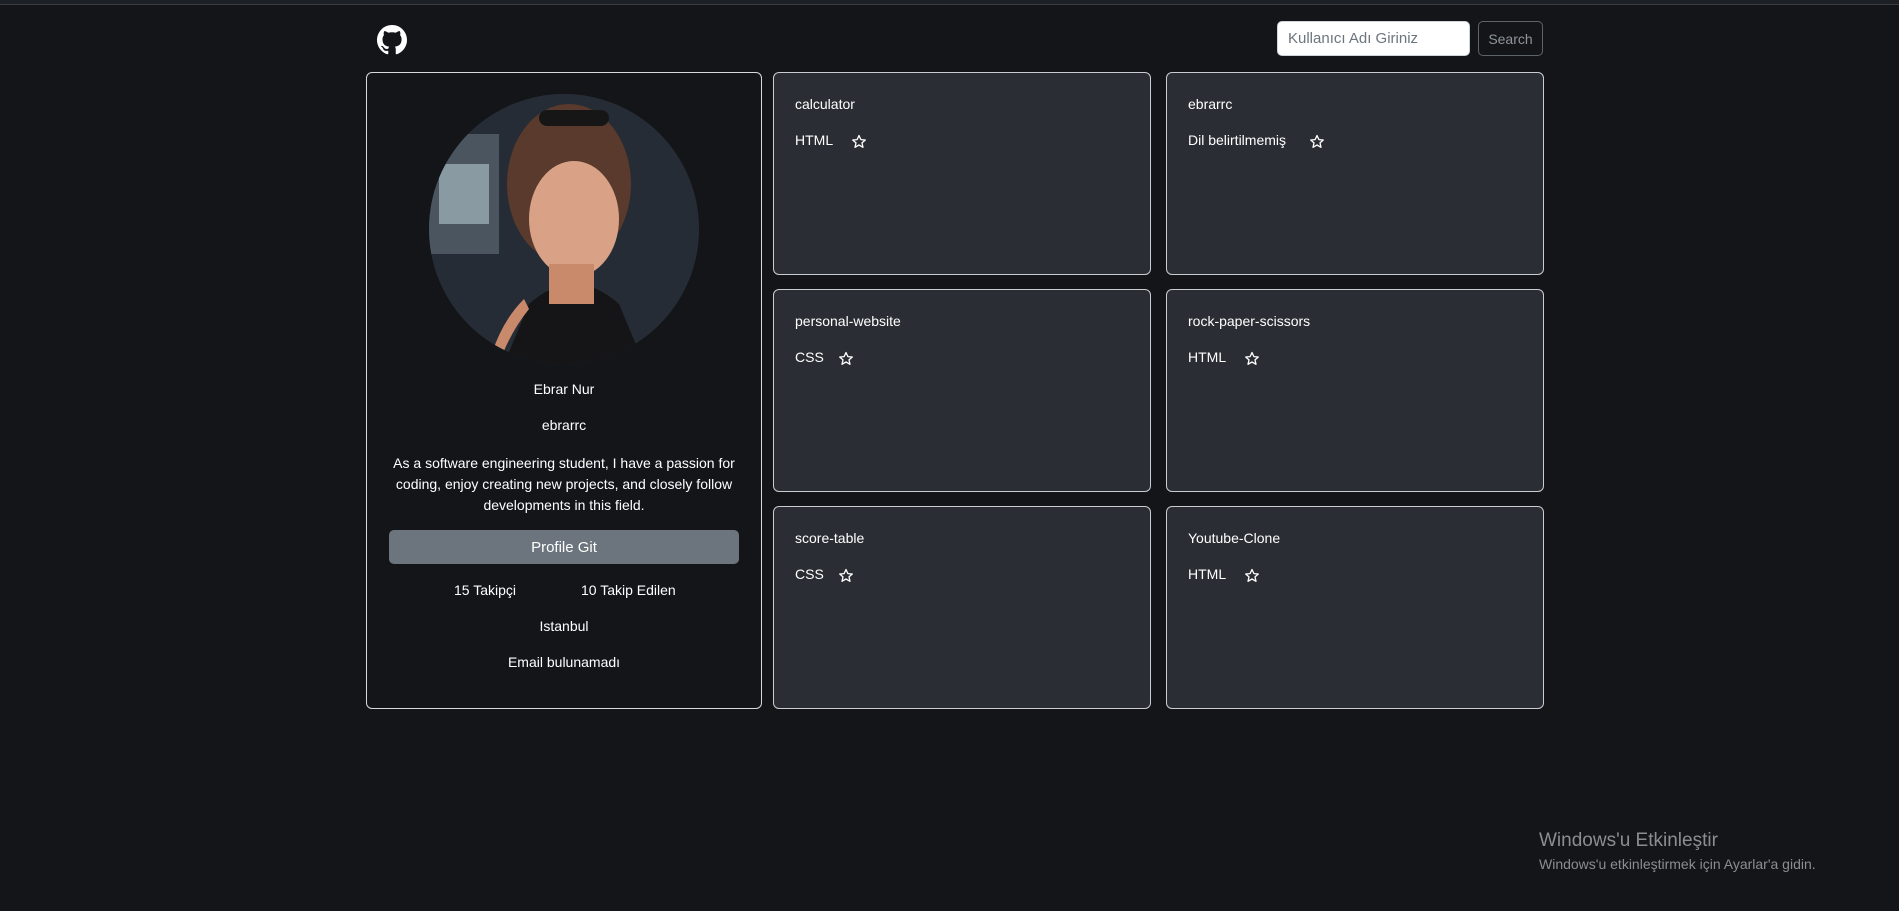  I want to click on repo-language: Dil belirtilmemiş, so click(1237, 140).